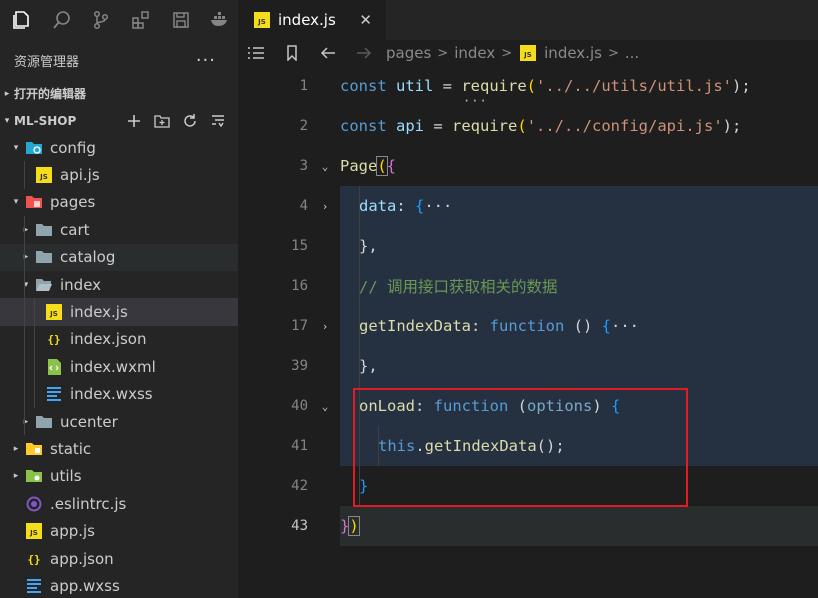  I want to click on tree-item: JS index.js, so click(119, 312).